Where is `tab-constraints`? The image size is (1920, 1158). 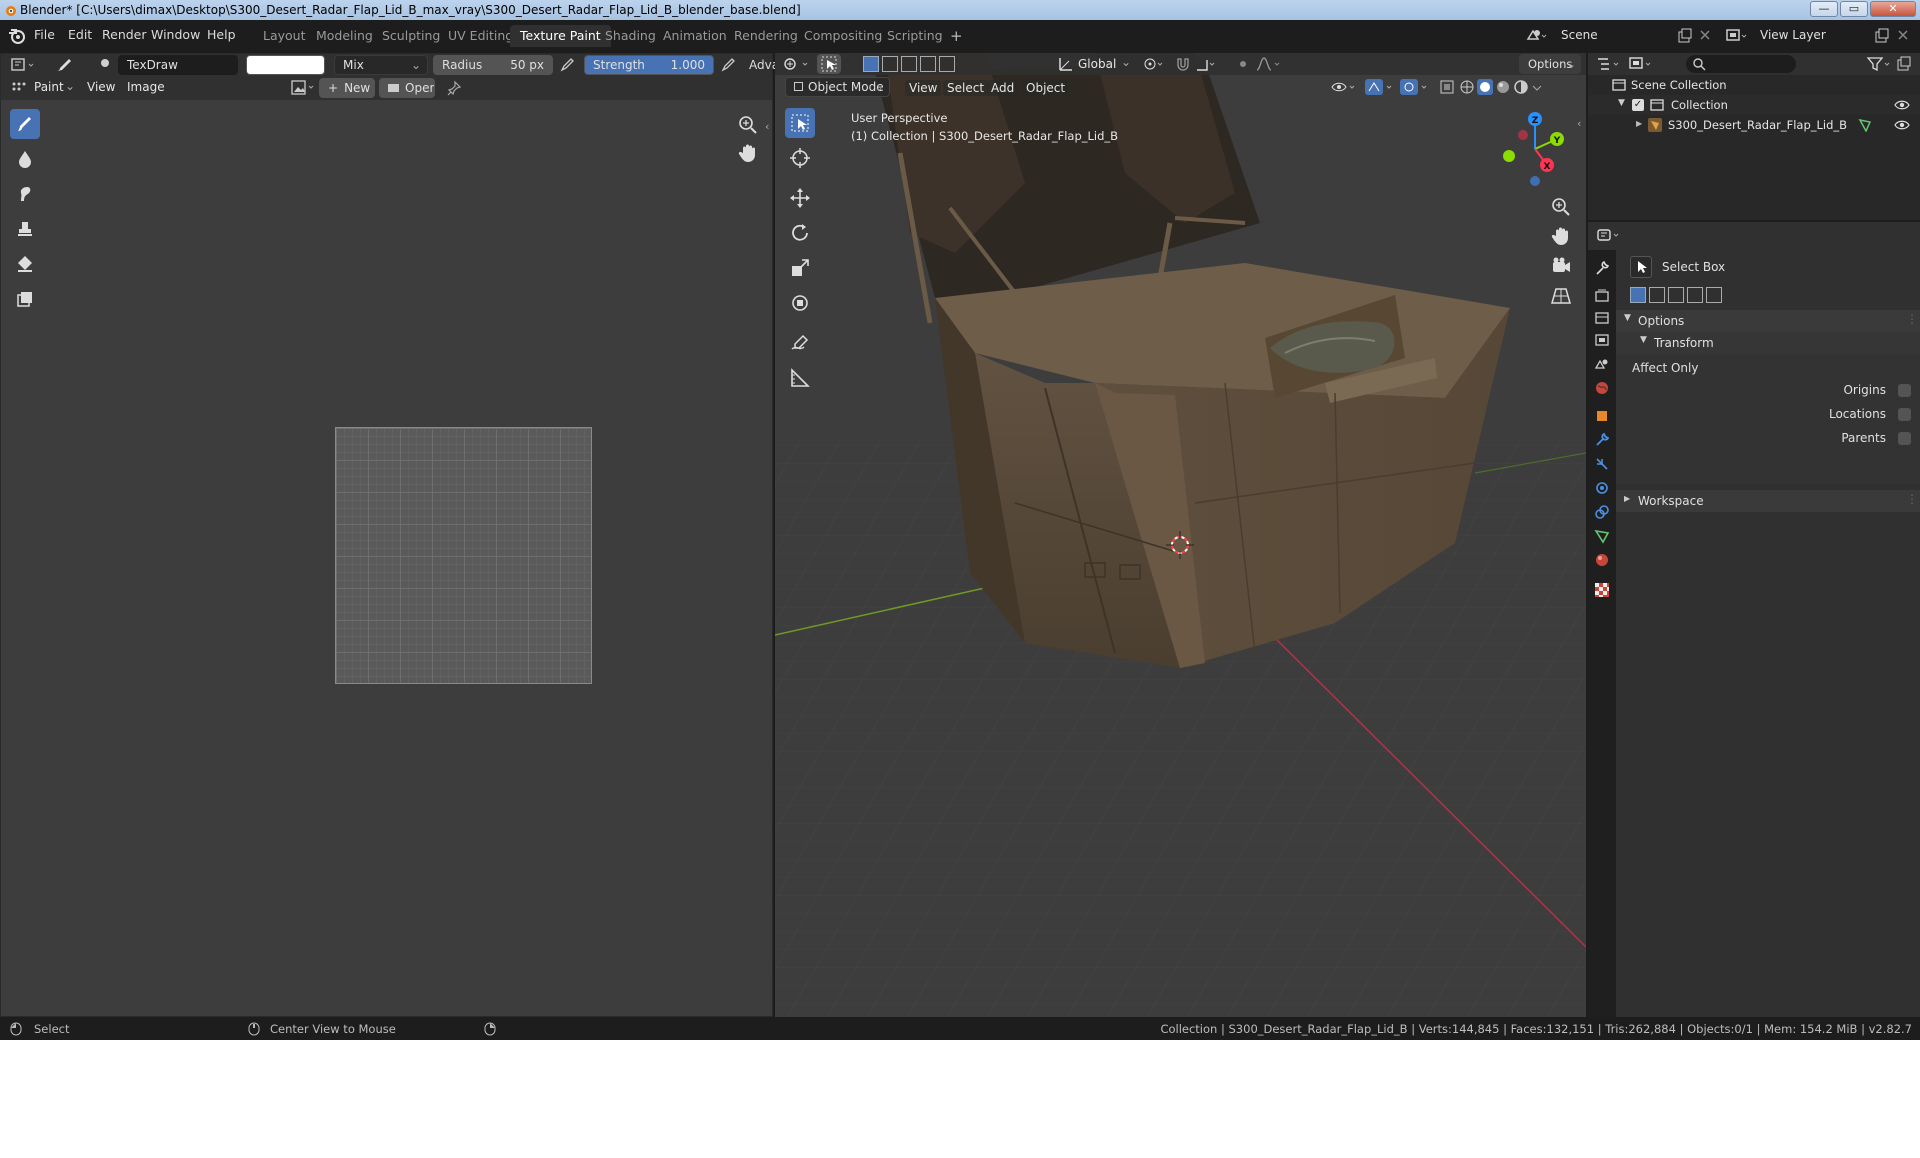 tab-constraints is located at coordinates (1602, 512).